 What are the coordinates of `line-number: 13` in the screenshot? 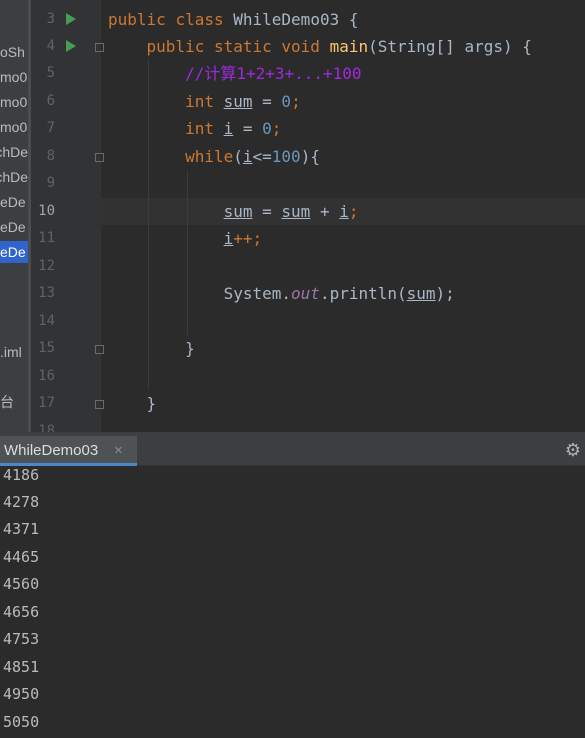 It's located at (46, 293).